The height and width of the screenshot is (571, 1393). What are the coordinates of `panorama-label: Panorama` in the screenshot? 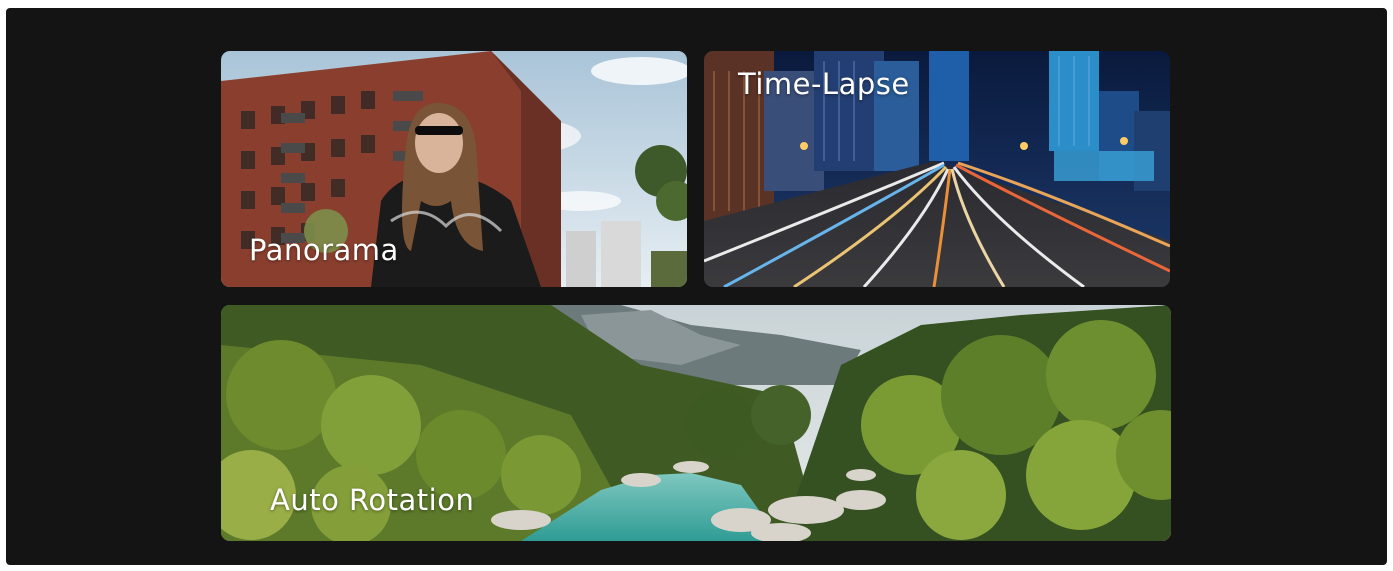 It's located at (324, 250).